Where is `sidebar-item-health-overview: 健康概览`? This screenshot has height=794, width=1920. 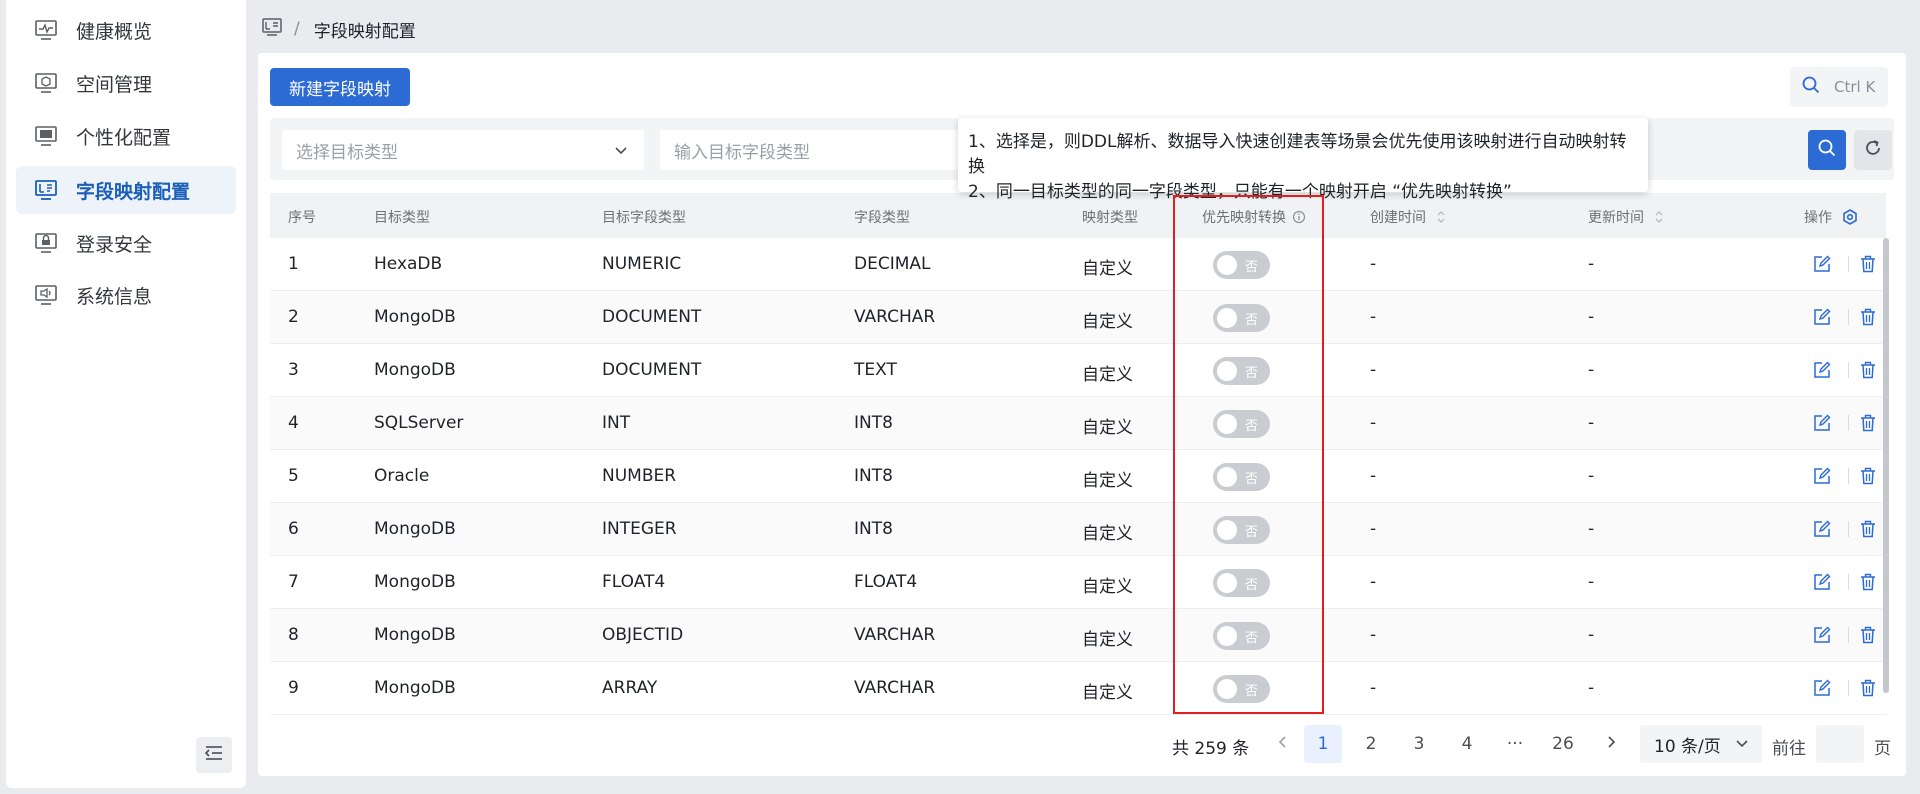 sidebar-item-health-overview: 健康概览 is located at coordinates (126, 30).